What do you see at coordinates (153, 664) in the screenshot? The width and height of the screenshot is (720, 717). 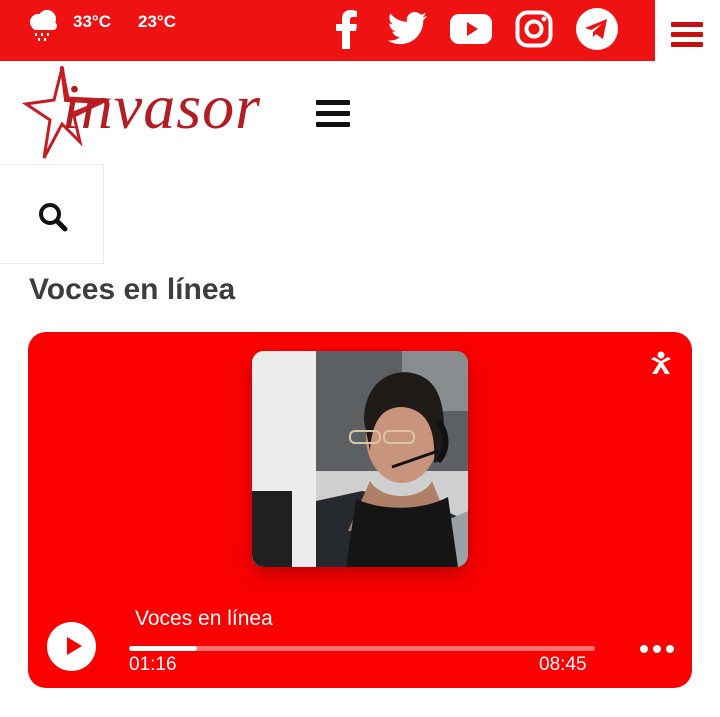 I see `current-time: 01:16` at bounding box center [153, 664].